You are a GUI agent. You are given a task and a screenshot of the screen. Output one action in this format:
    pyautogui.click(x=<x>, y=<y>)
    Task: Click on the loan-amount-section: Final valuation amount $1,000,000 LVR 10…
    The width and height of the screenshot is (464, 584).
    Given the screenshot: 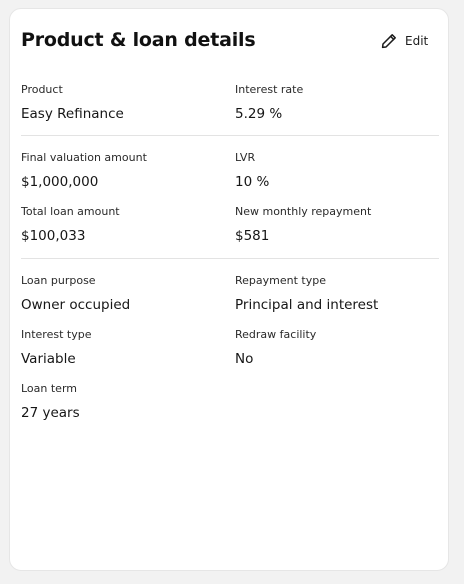 What is the action you would take?
    pyautogui.click(x=230, y=198)
    